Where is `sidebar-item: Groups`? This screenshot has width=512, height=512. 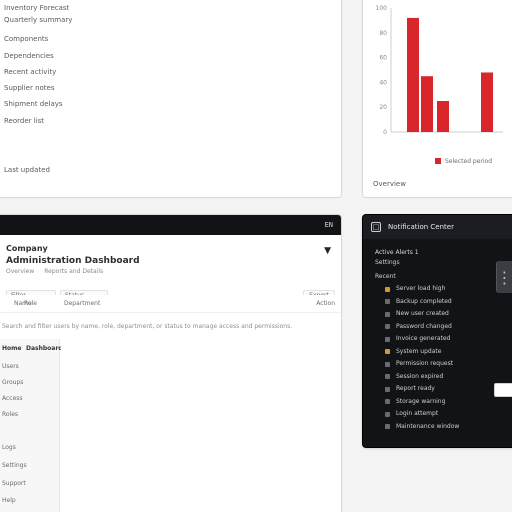 sidebar-item: Groups is located at coordinates (12, 383).